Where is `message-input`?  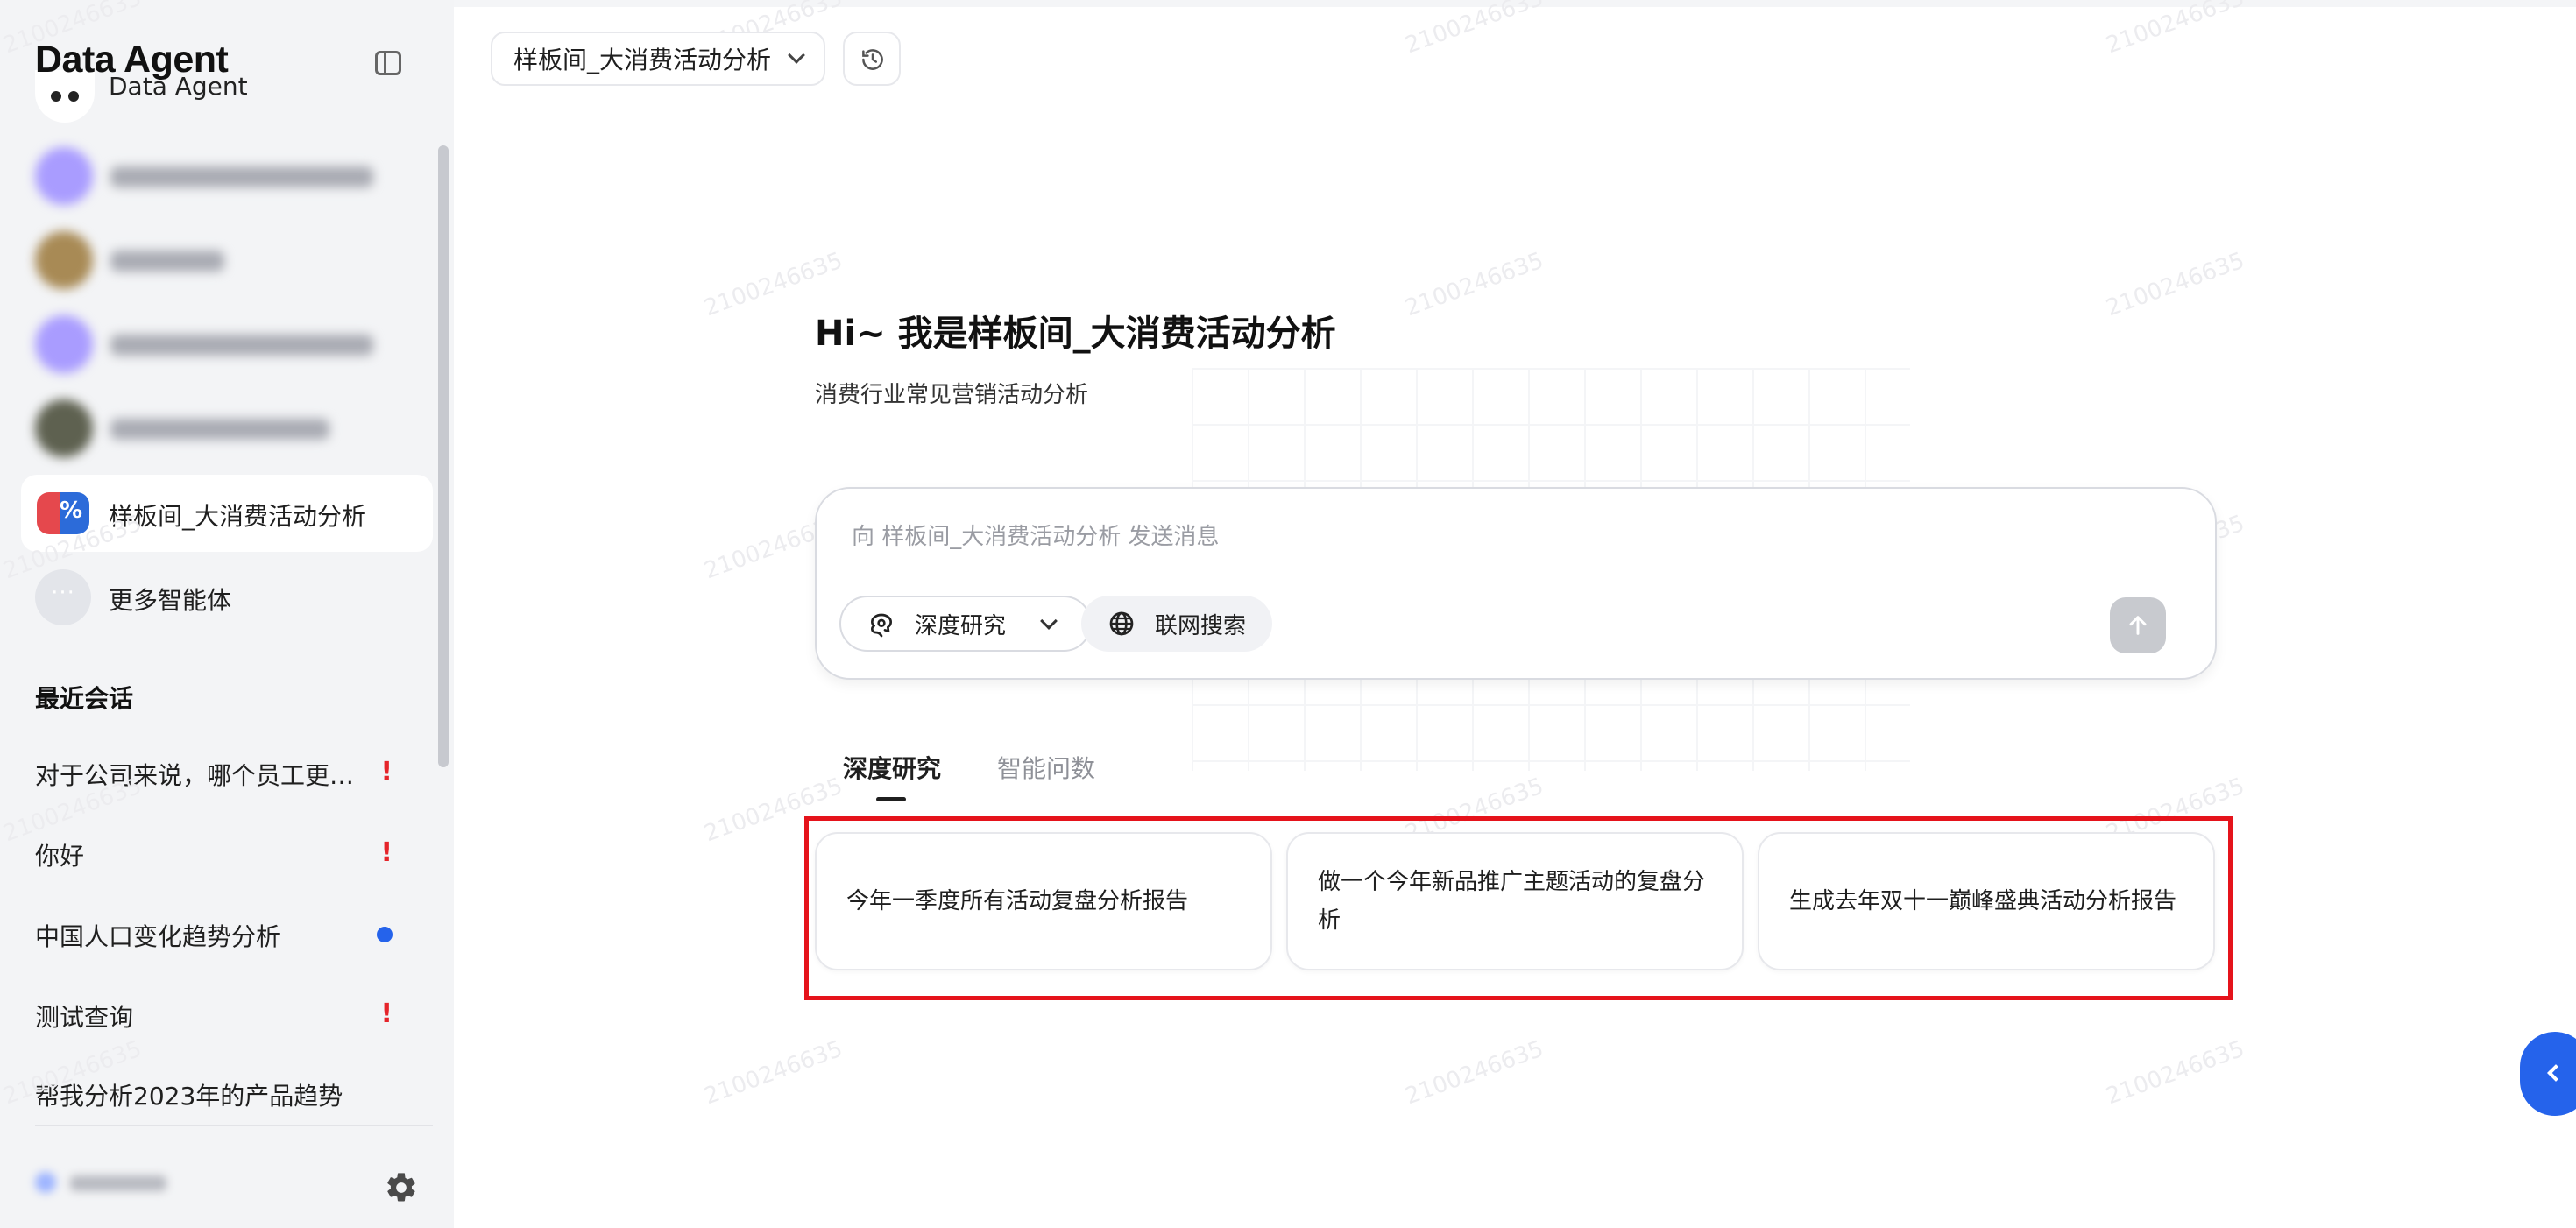
message-input is located at coordinates (1465, 537).